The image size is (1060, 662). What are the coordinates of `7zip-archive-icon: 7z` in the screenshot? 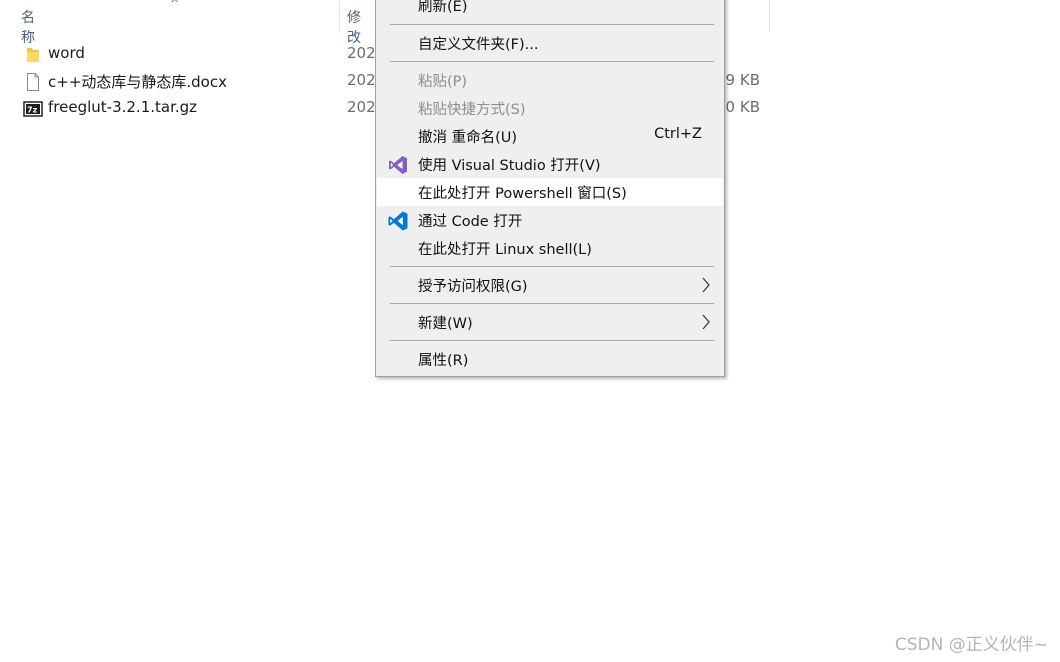 It's located at (33, 109).